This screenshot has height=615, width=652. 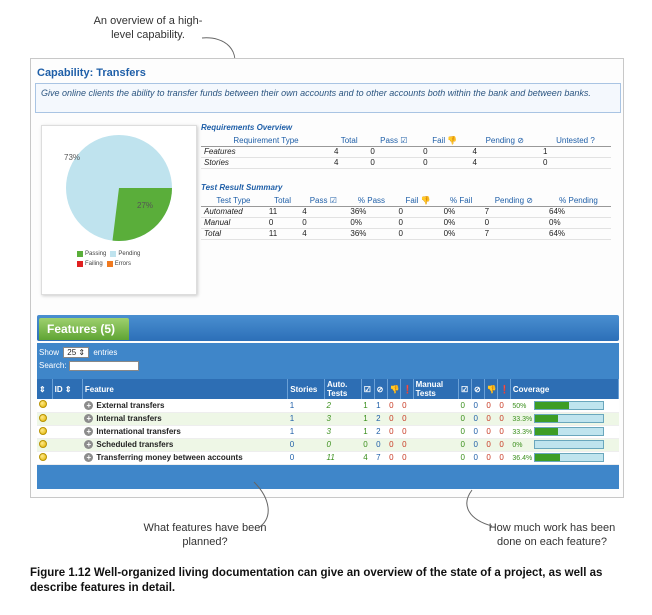 I want to click on col-manual-pass: ☑, so click(x=465, y=389).